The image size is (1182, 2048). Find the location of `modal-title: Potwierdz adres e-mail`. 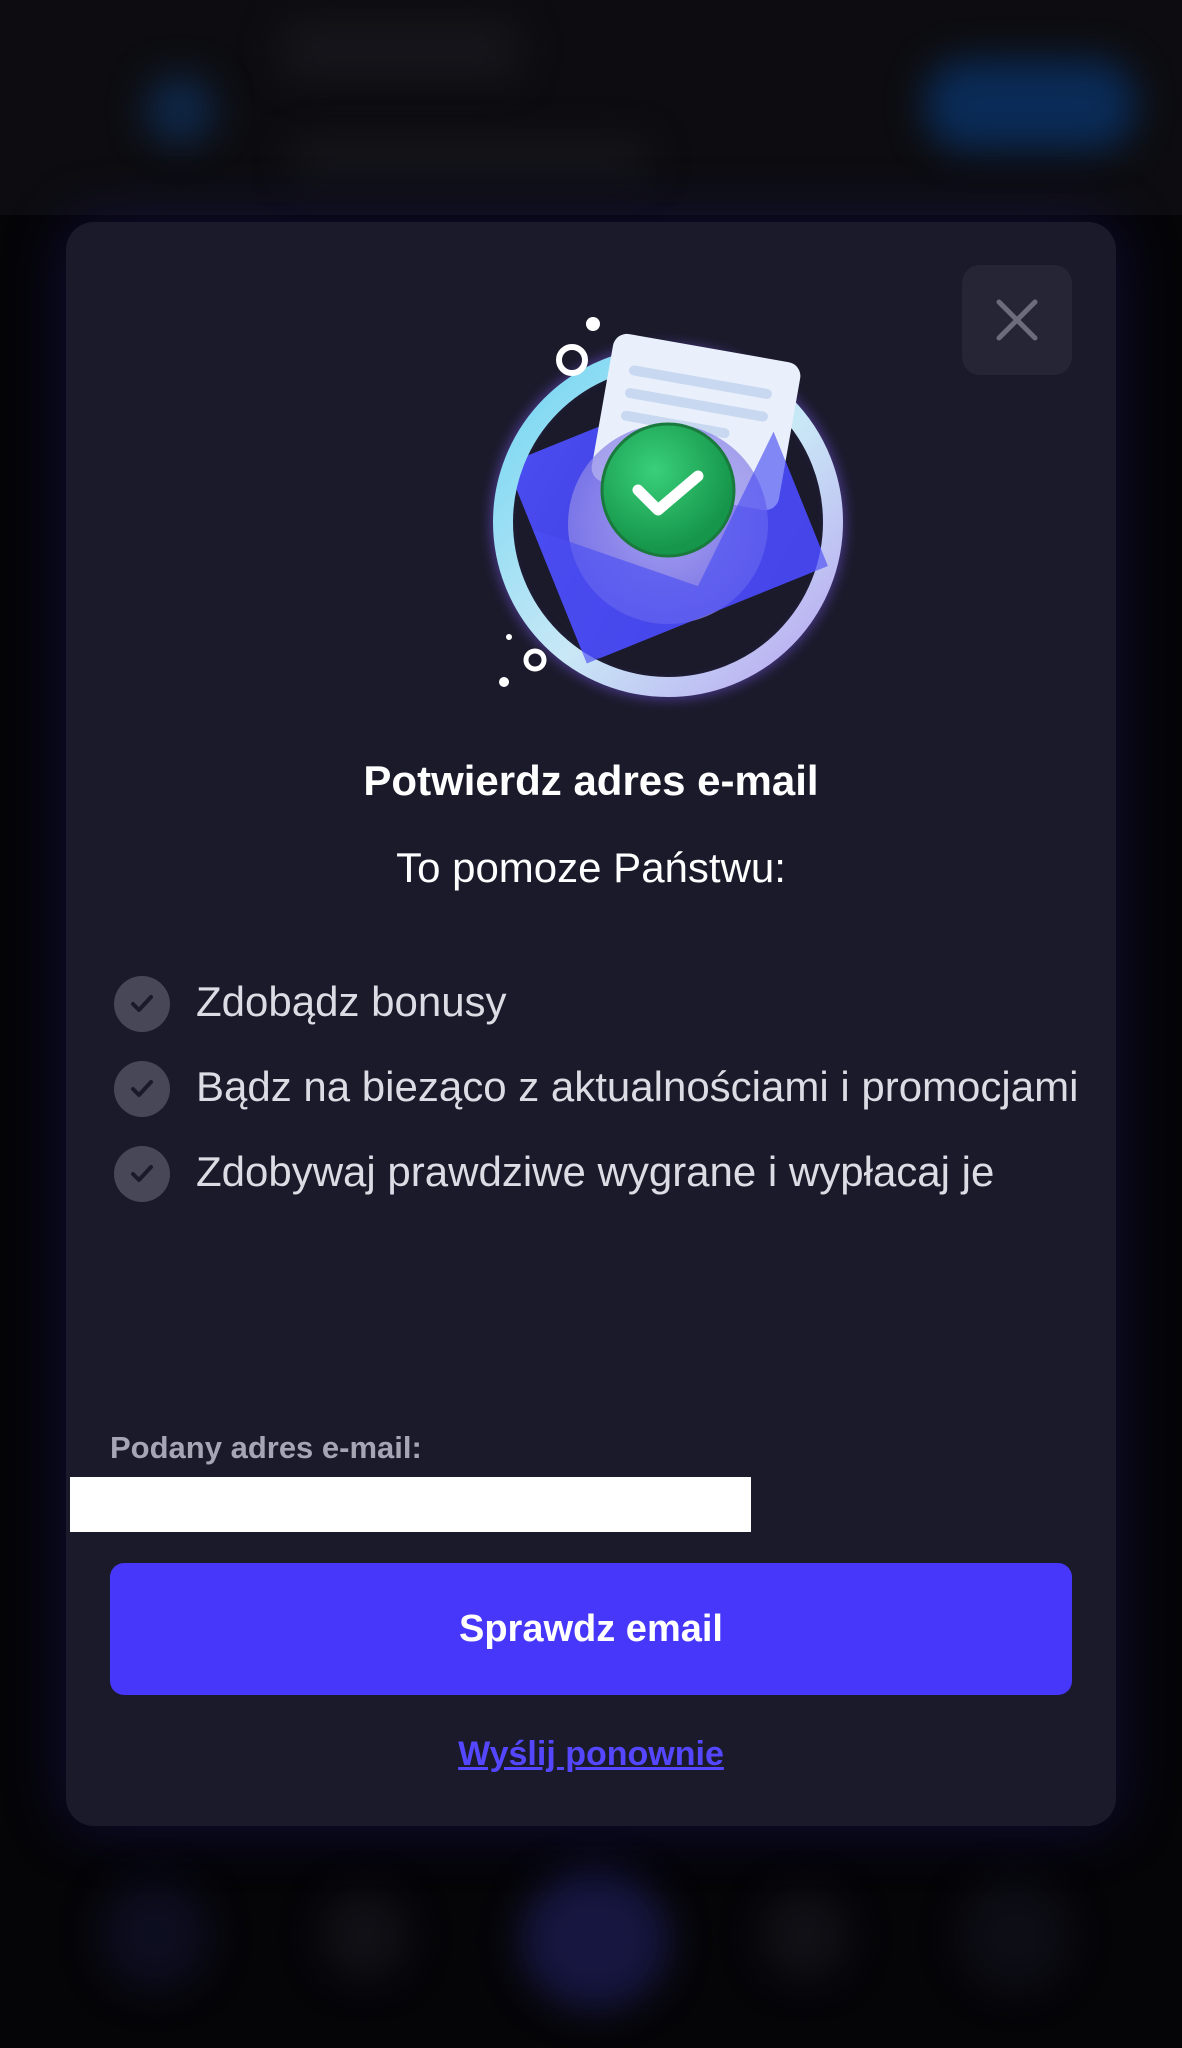

modal-title: Potwierdz adres e-mail is located at coordinates (591, 780).